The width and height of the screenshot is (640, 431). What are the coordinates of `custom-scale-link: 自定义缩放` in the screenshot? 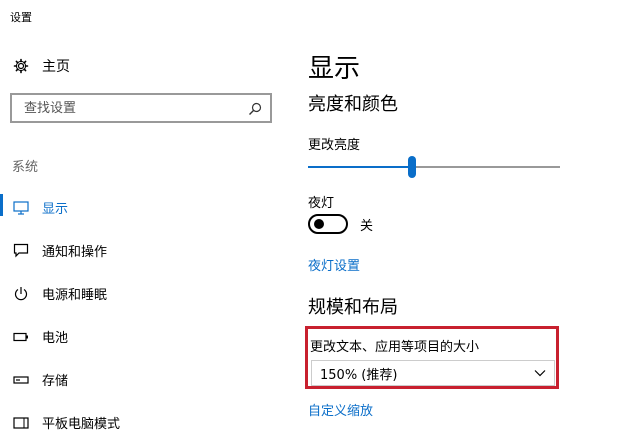 It's located at (340, 409).